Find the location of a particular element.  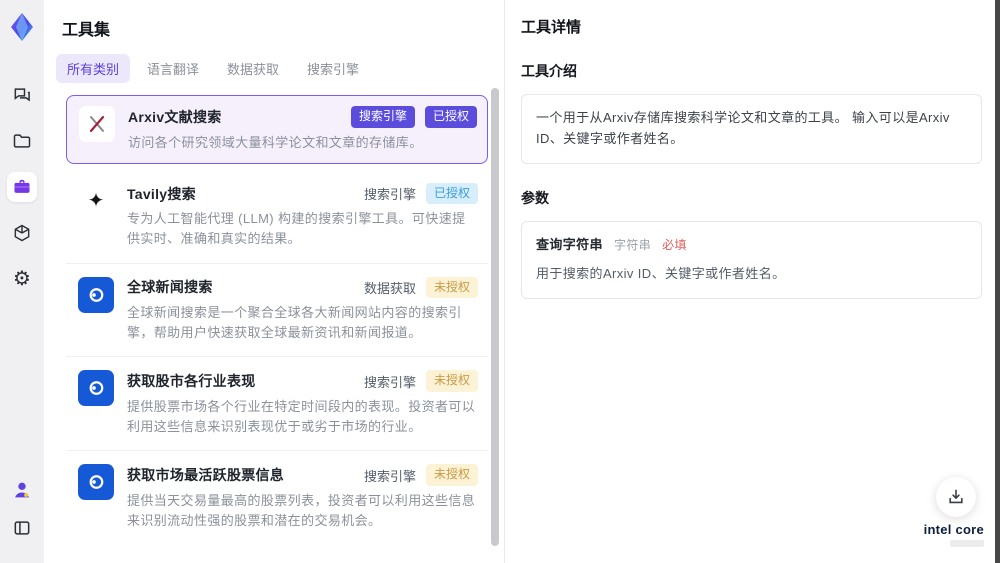

tavily-star-icon: ✦ is located at coordinates (96, 201).